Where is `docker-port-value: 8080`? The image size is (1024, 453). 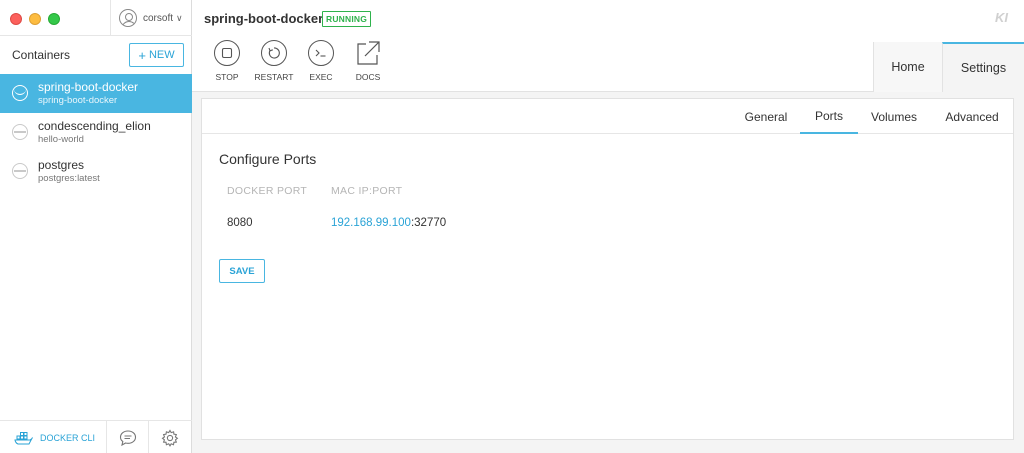
docker-port-value: 8080 is located at coordinates (240, 223).